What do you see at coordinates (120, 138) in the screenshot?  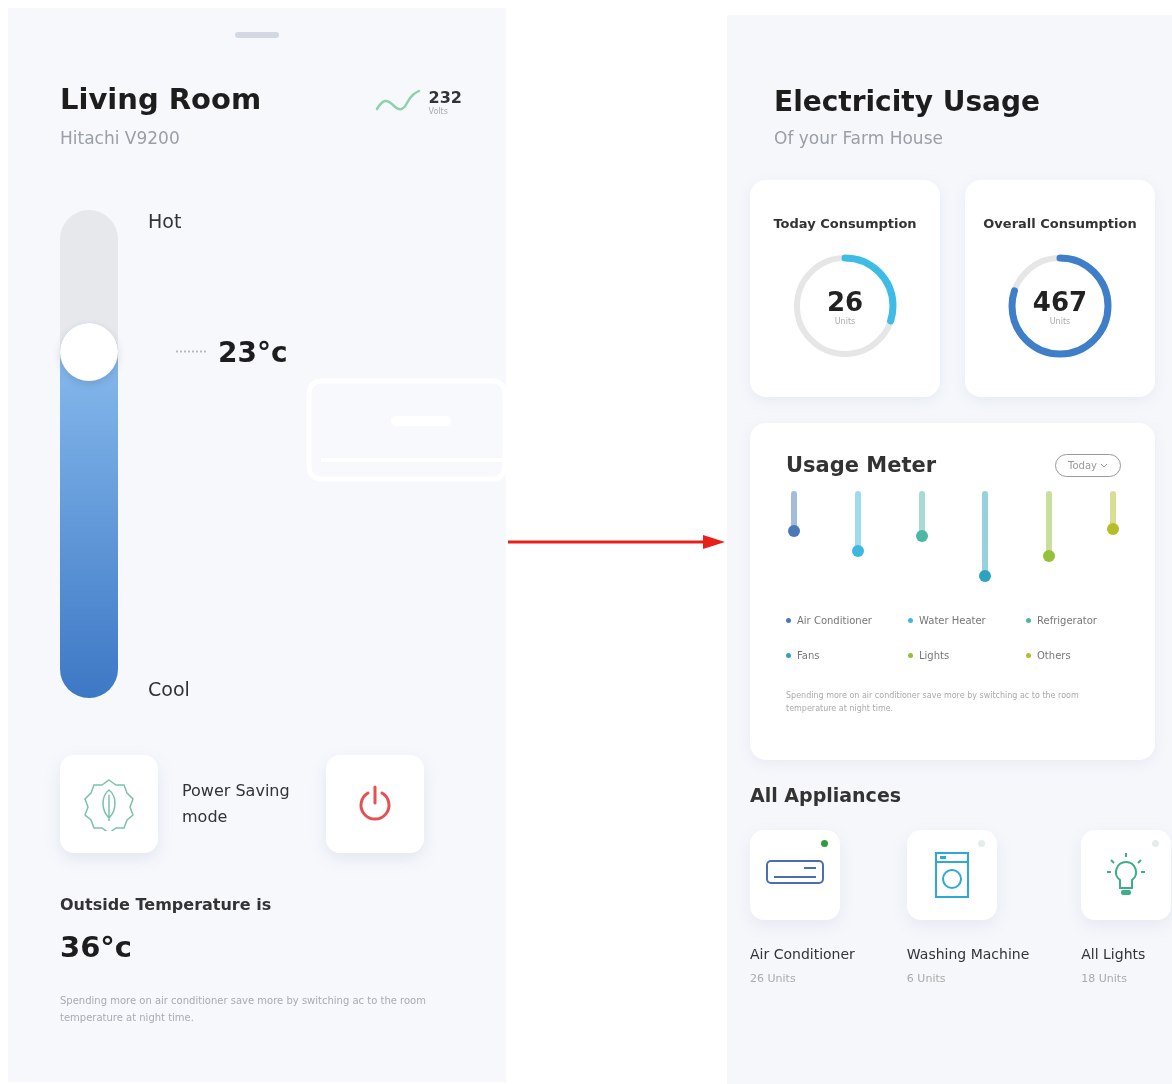 I see `device-name: Hitachi V9200` at bounding box center [120, 138].